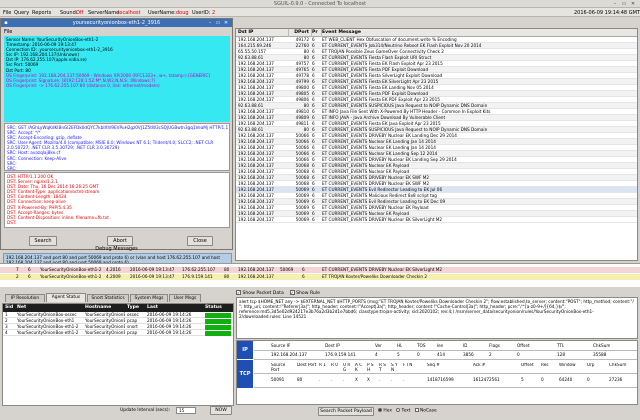 The width and height of the screenshot is (640, 420). What do you see at coordinates (6, 332) in the screenshot?
I see `agent-sid: 4` at bounding box center [6, 332].